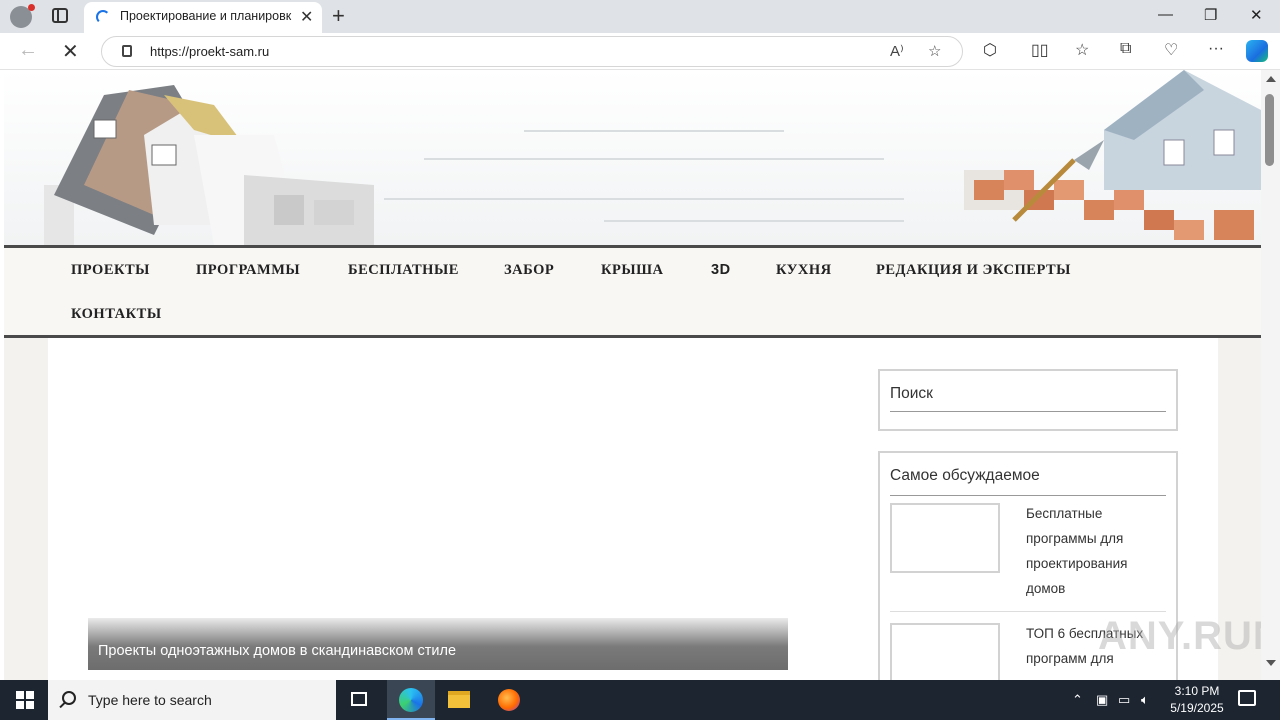 The width and height of the screenshot is (1280, 720). I want to click on post-divider, so click(1028, 611).